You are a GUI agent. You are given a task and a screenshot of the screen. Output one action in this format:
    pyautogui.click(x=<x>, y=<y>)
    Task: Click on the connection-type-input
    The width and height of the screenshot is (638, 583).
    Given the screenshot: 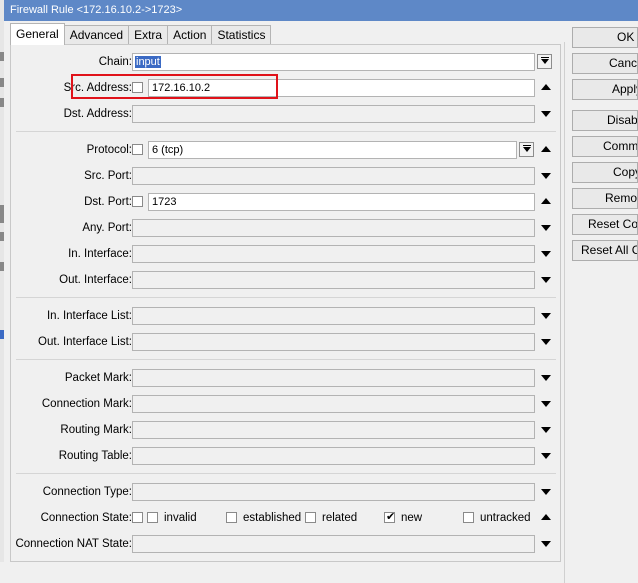 What is the action you would take?
    pyautogui.click(x=333, y=492)
    